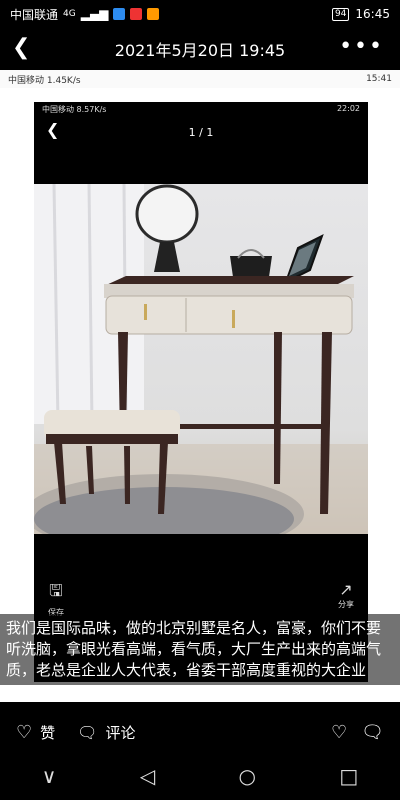 This screenshot has height=800, width=400. What do you see at coordinates (247, 776) in the screenshot?
I see `nav-home-icon: ○` at bounding box center [247, 776].